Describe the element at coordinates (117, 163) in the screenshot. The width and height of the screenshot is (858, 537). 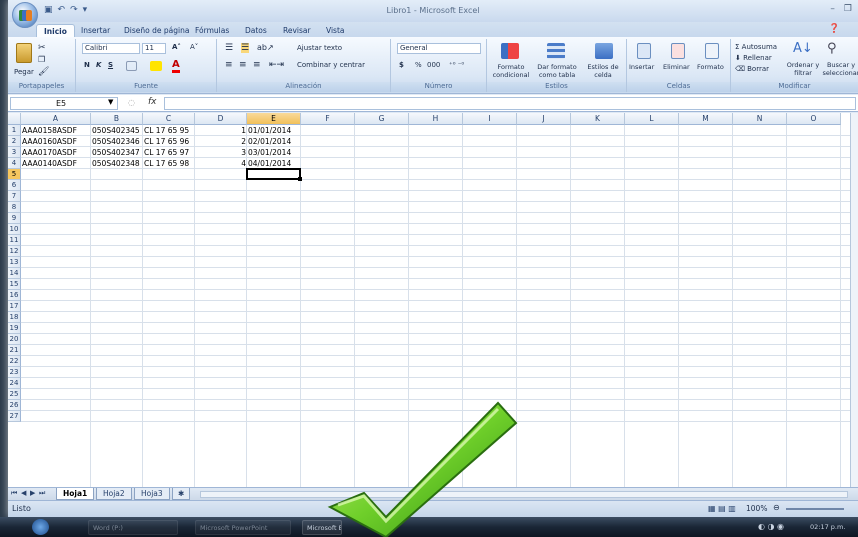
I see `cell-b4: 050S402348` at that location.